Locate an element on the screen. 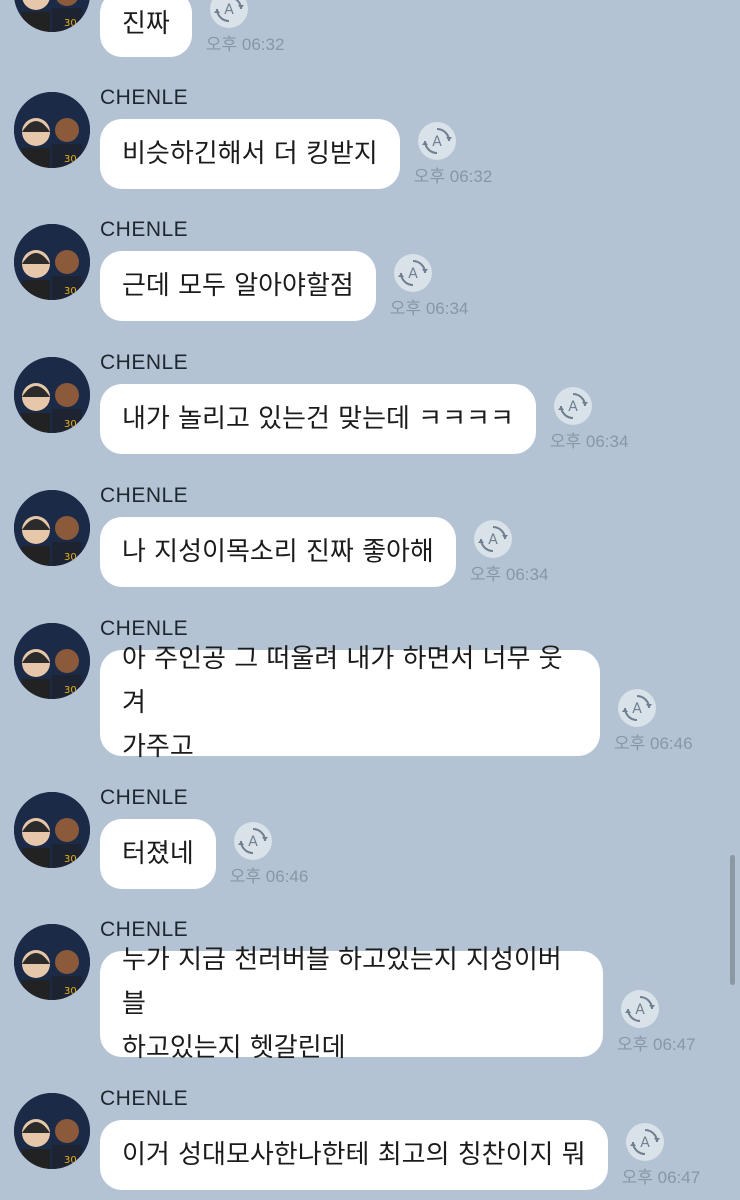 Image resolution: width=740 pixels, height=1200 pixels. message-bubble: 이거 성대모사한나한테 최고의 칭찬이지 뭐 is located at coordinates (354, 1155).